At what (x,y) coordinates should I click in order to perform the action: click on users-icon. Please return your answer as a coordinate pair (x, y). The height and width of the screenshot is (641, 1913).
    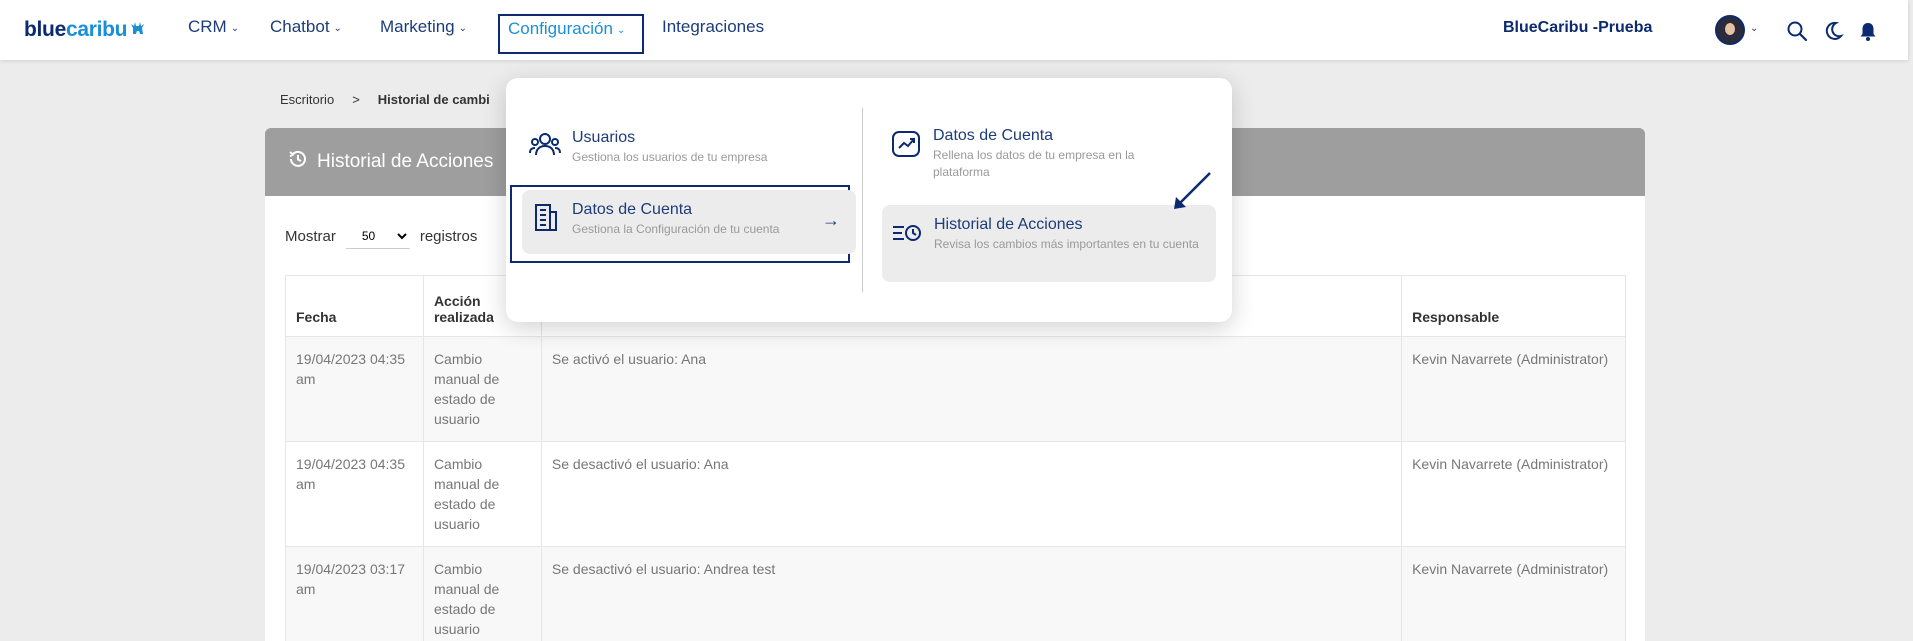
    Looking at the image, I should click on (545, 145).